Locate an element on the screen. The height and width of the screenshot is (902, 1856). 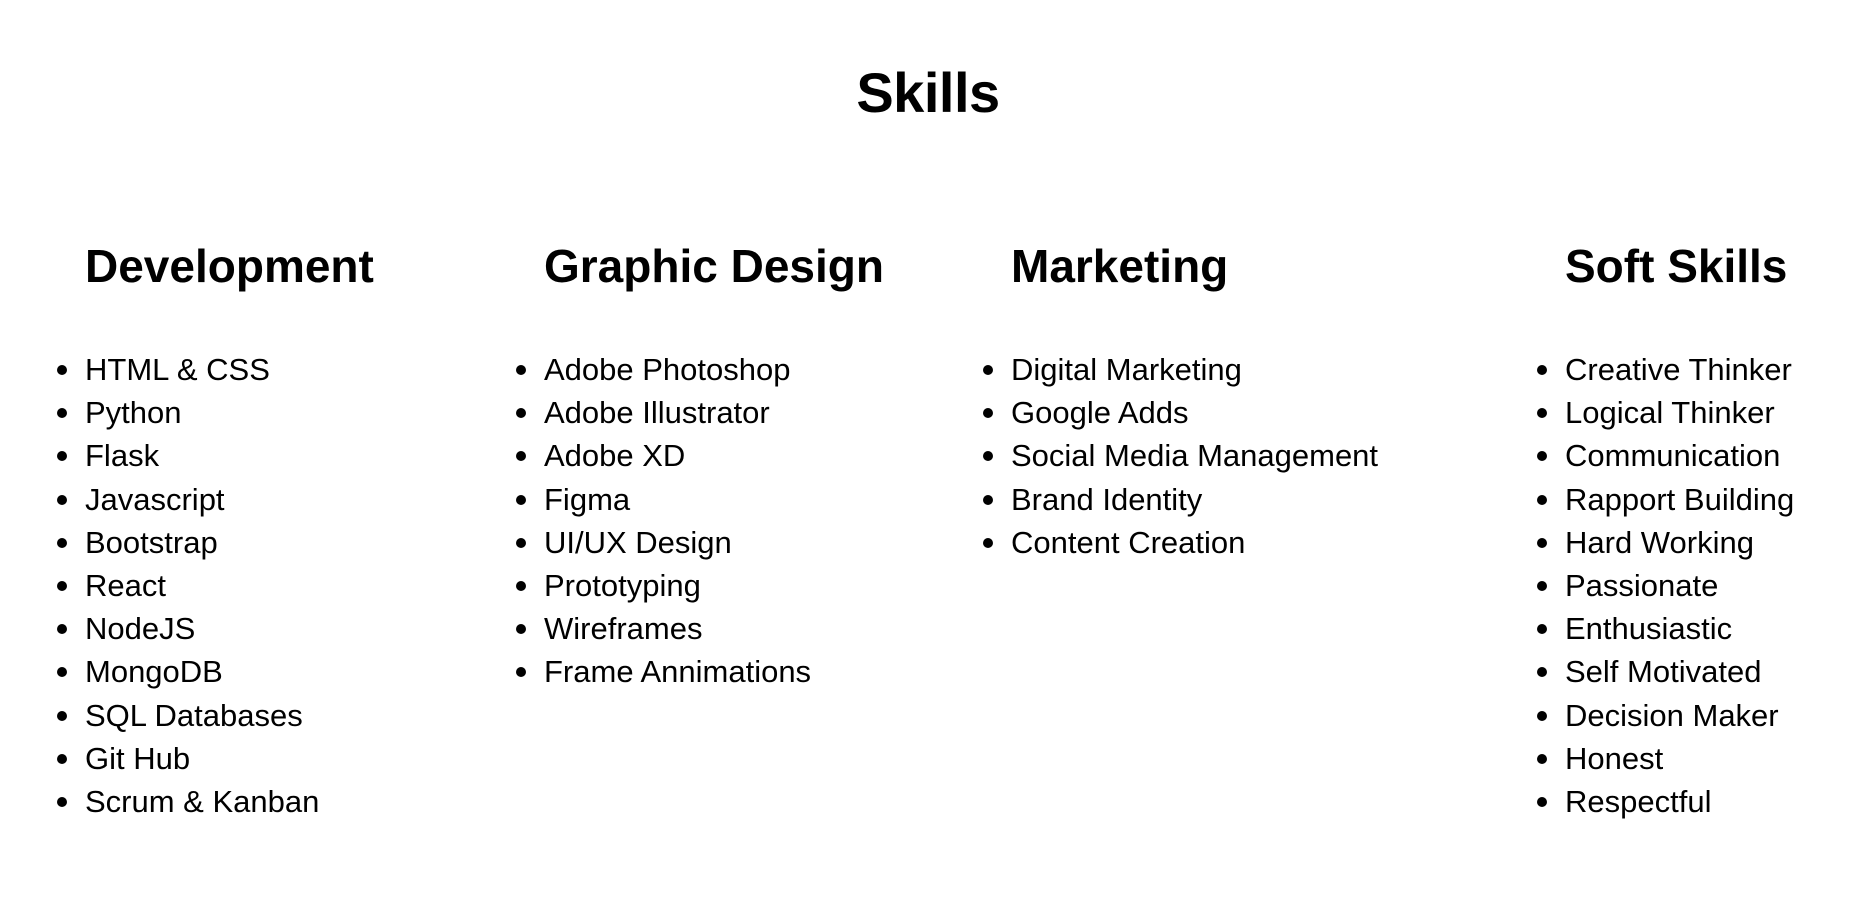
skill-label: Self Motivated is located at coordinates (1663, 672).